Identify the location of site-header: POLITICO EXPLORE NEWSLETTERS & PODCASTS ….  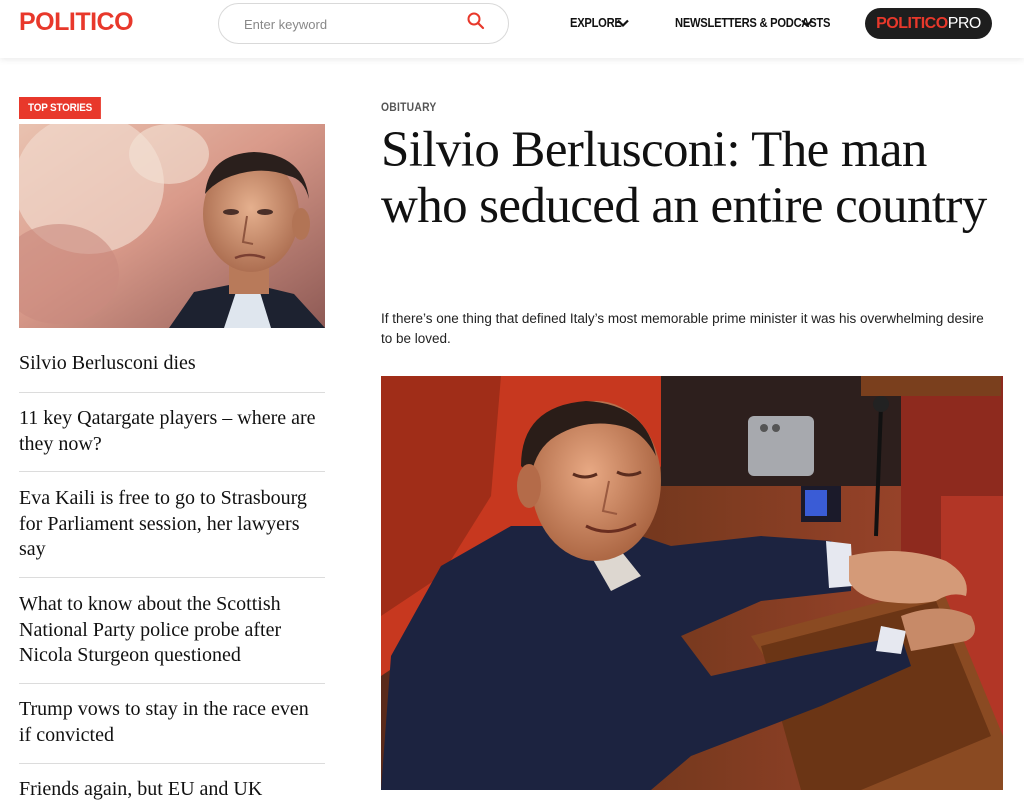
(512, 29).